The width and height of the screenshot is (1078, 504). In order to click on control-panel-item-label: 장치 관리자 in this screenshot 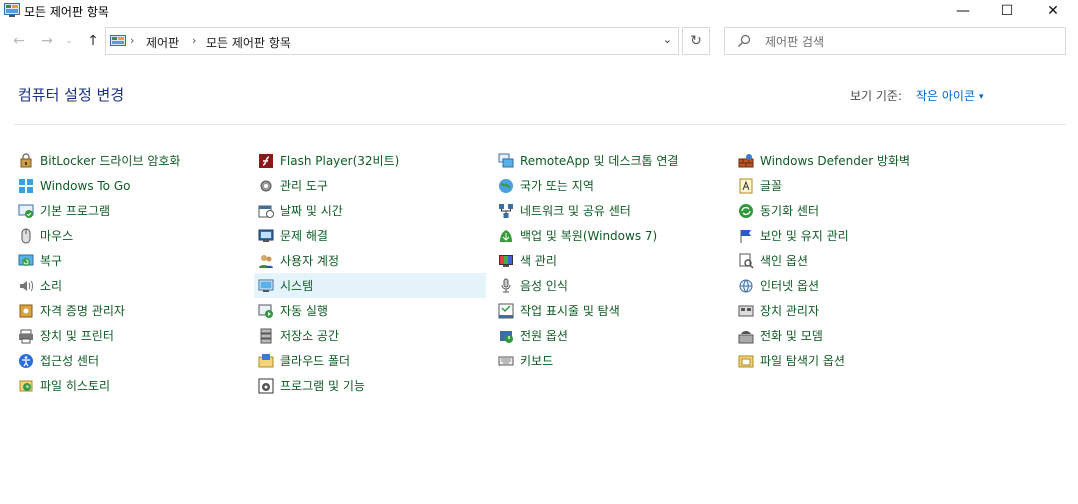, I will do `click(790, 311)`.